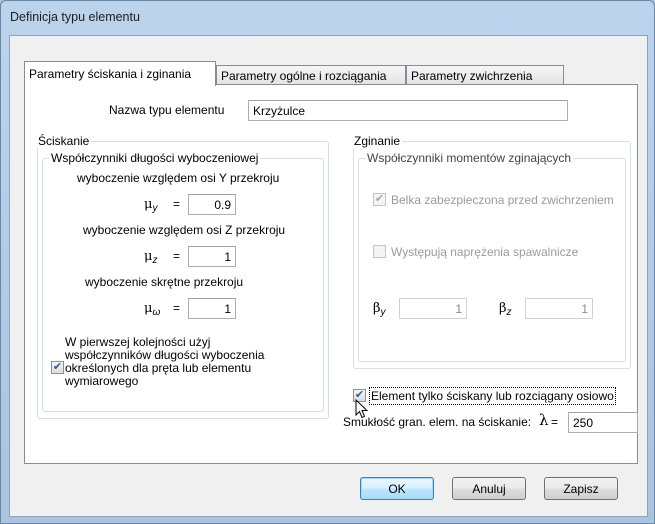 The width and height of the screenshot is (655, 524). I want to click on beta-y-input, so click(433, 308).